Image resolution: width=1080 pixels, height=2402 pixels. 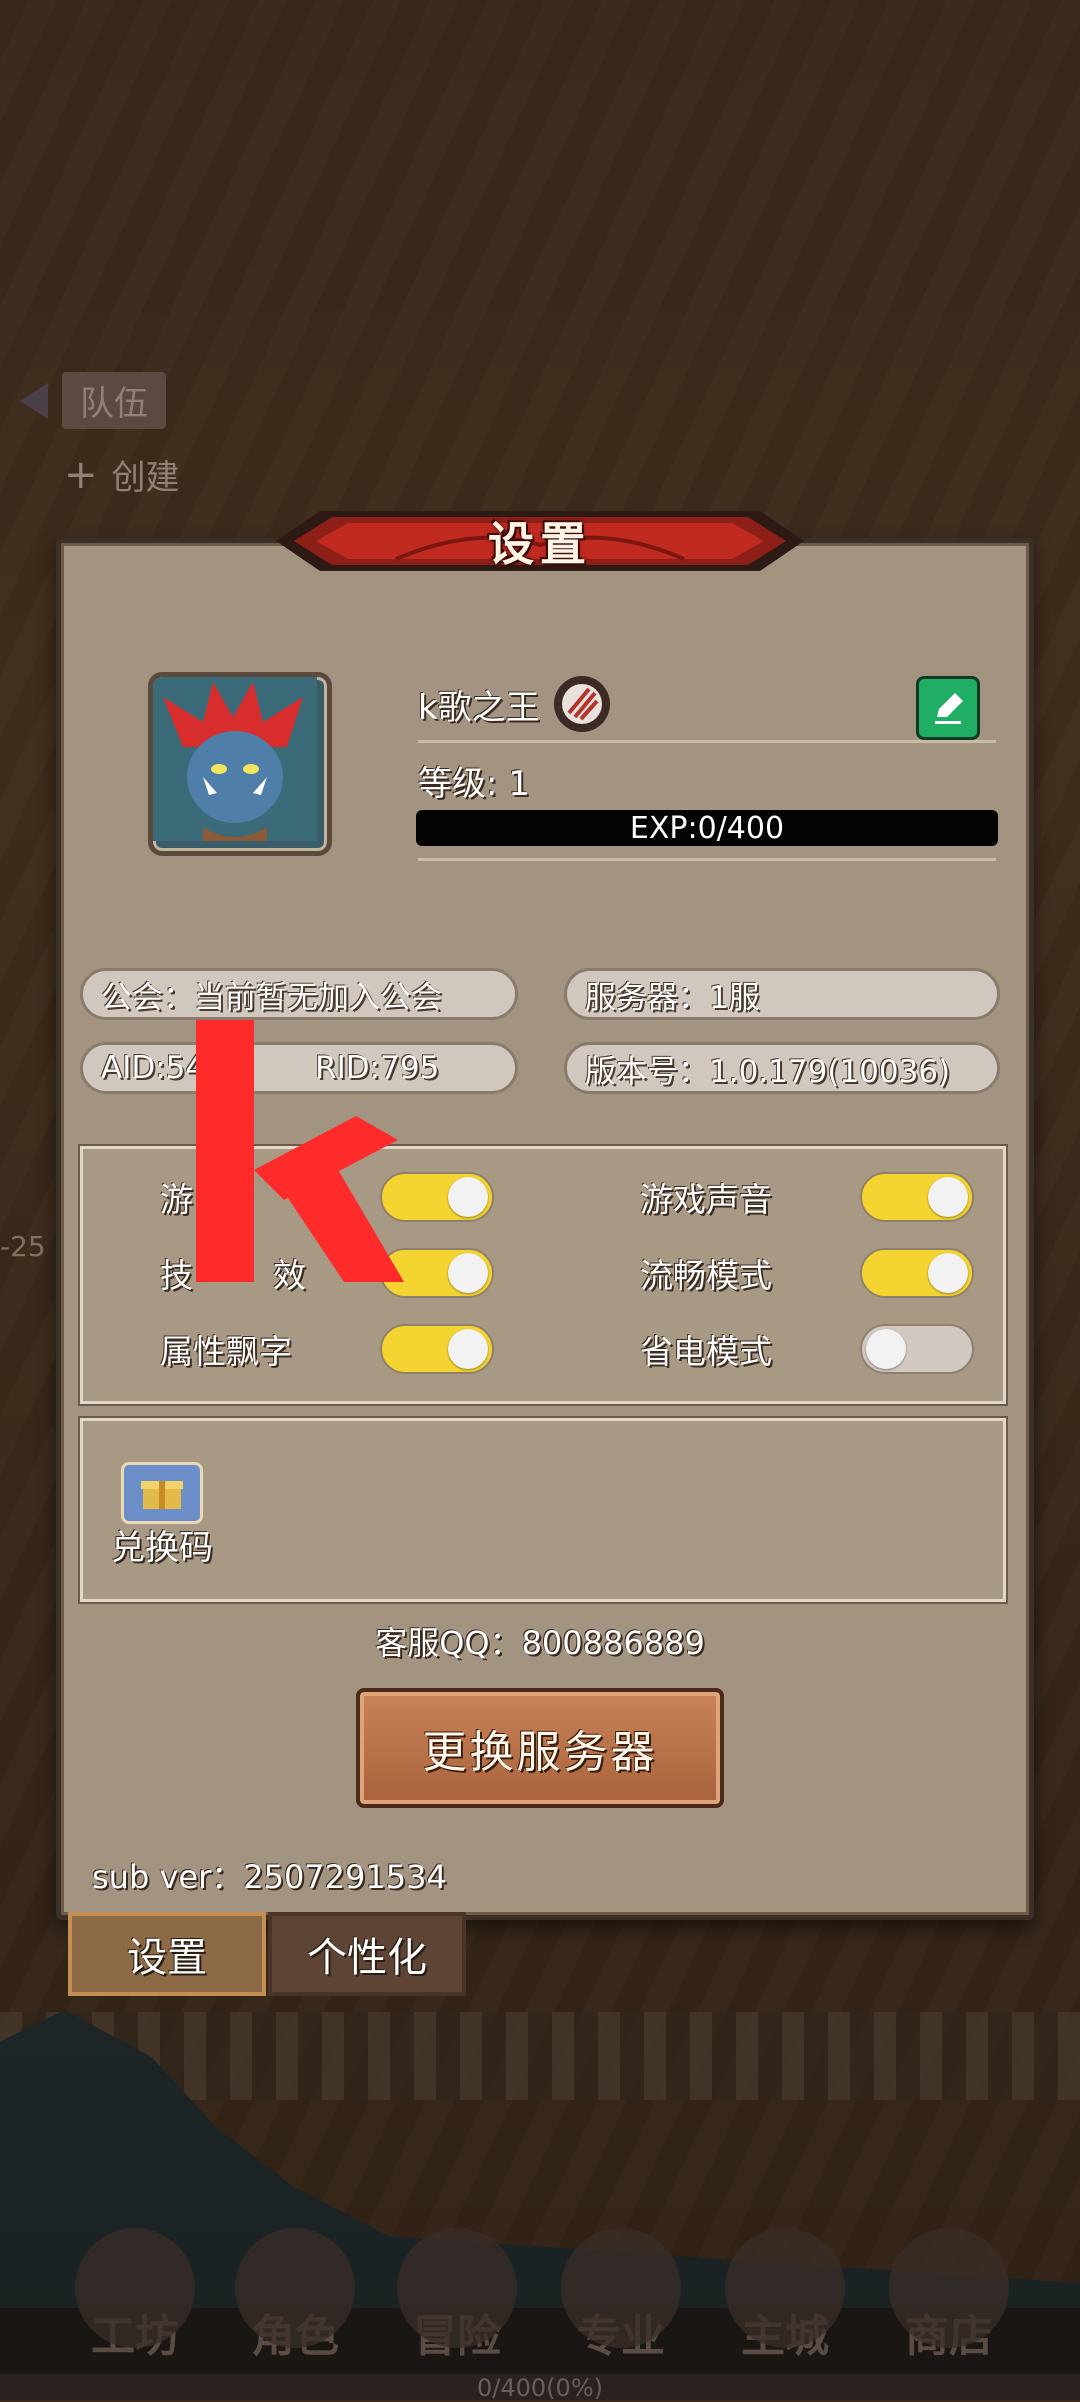 I want to click on side-number: -25, so click(x=23, y=1246).